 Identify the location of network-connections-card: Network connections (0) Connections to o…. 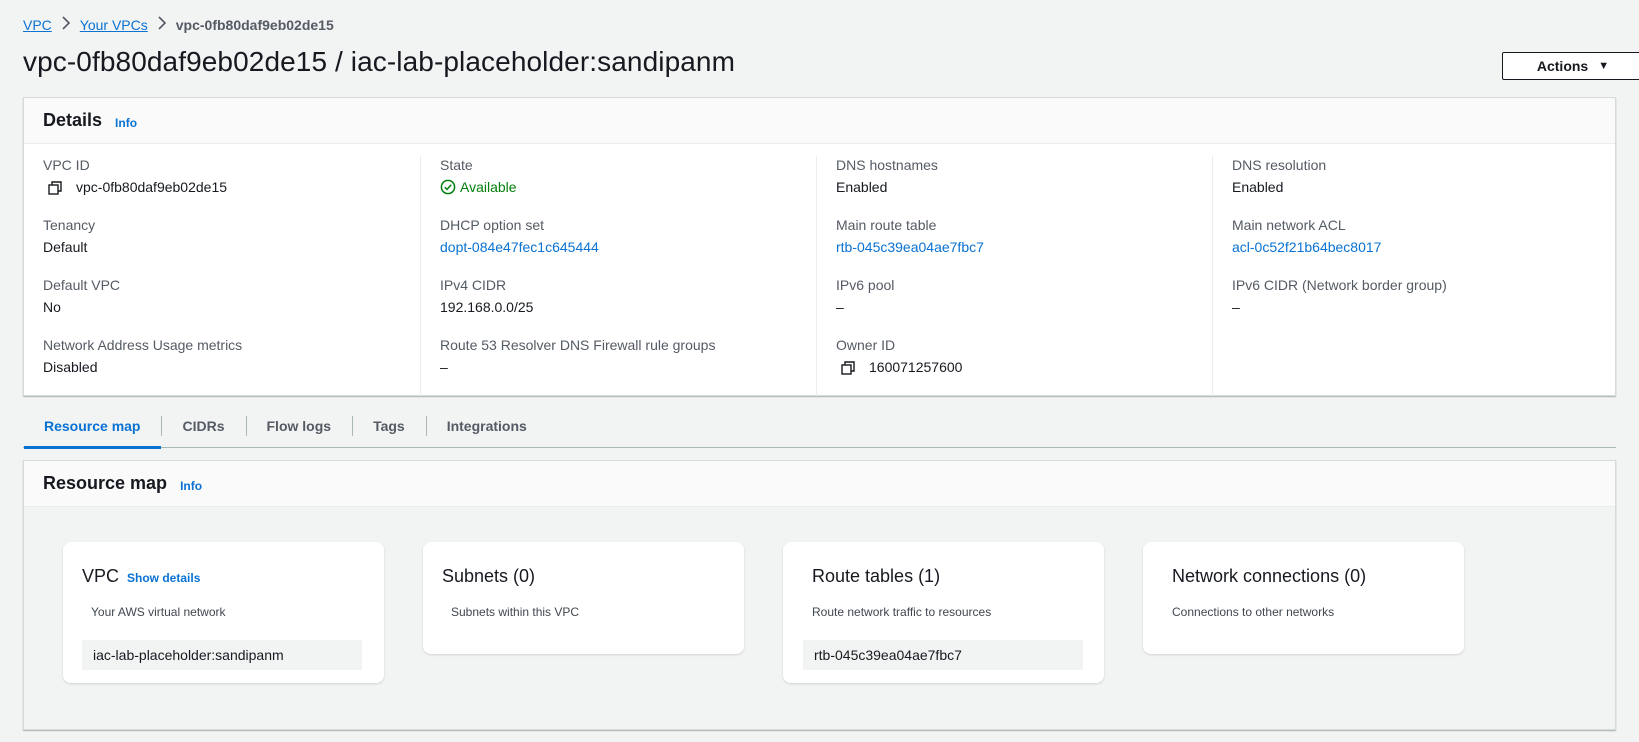
(1303, 598).